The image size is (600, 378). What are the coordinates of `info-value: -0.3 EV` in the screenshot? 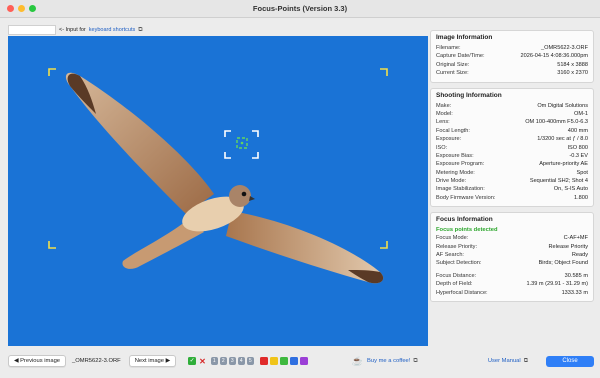 It's located at (578, 155).